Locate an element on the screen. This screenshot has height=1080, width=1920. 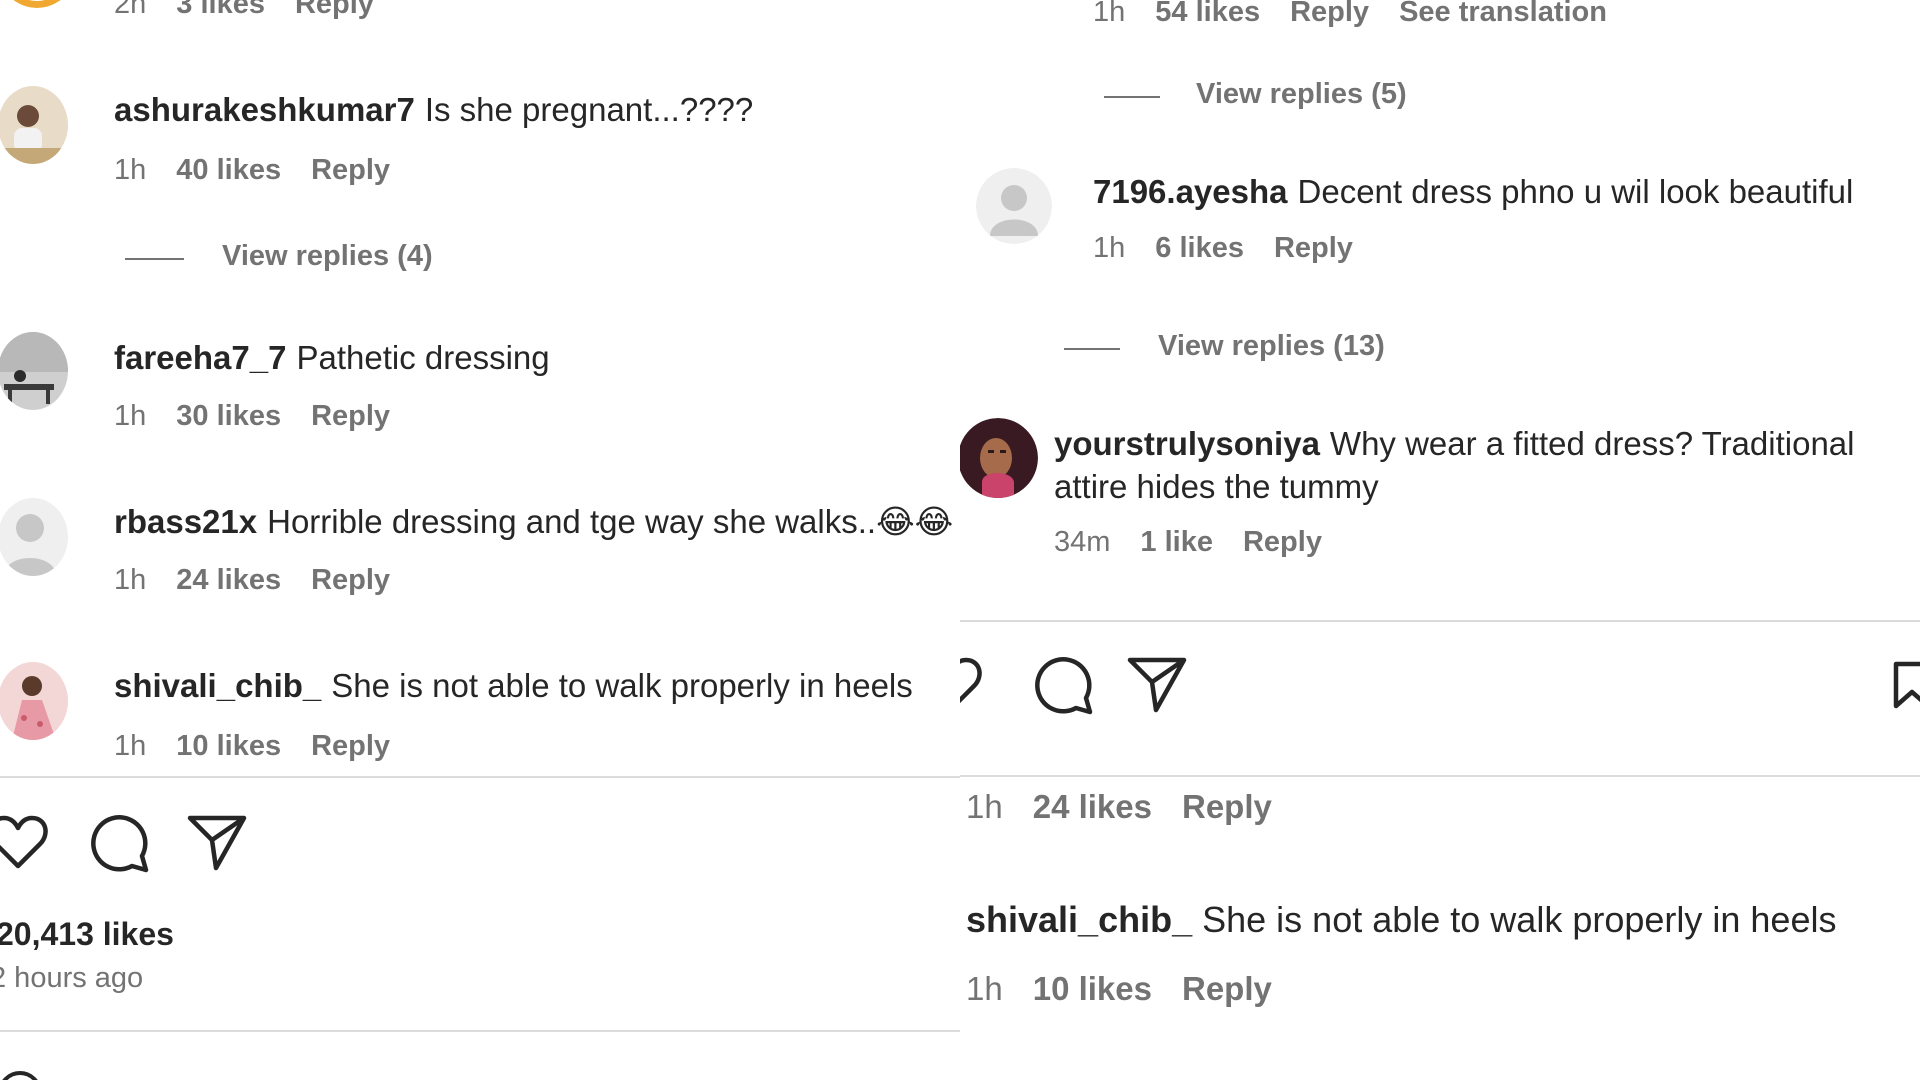
emoji-icon is located at coordinates (24, 1074).